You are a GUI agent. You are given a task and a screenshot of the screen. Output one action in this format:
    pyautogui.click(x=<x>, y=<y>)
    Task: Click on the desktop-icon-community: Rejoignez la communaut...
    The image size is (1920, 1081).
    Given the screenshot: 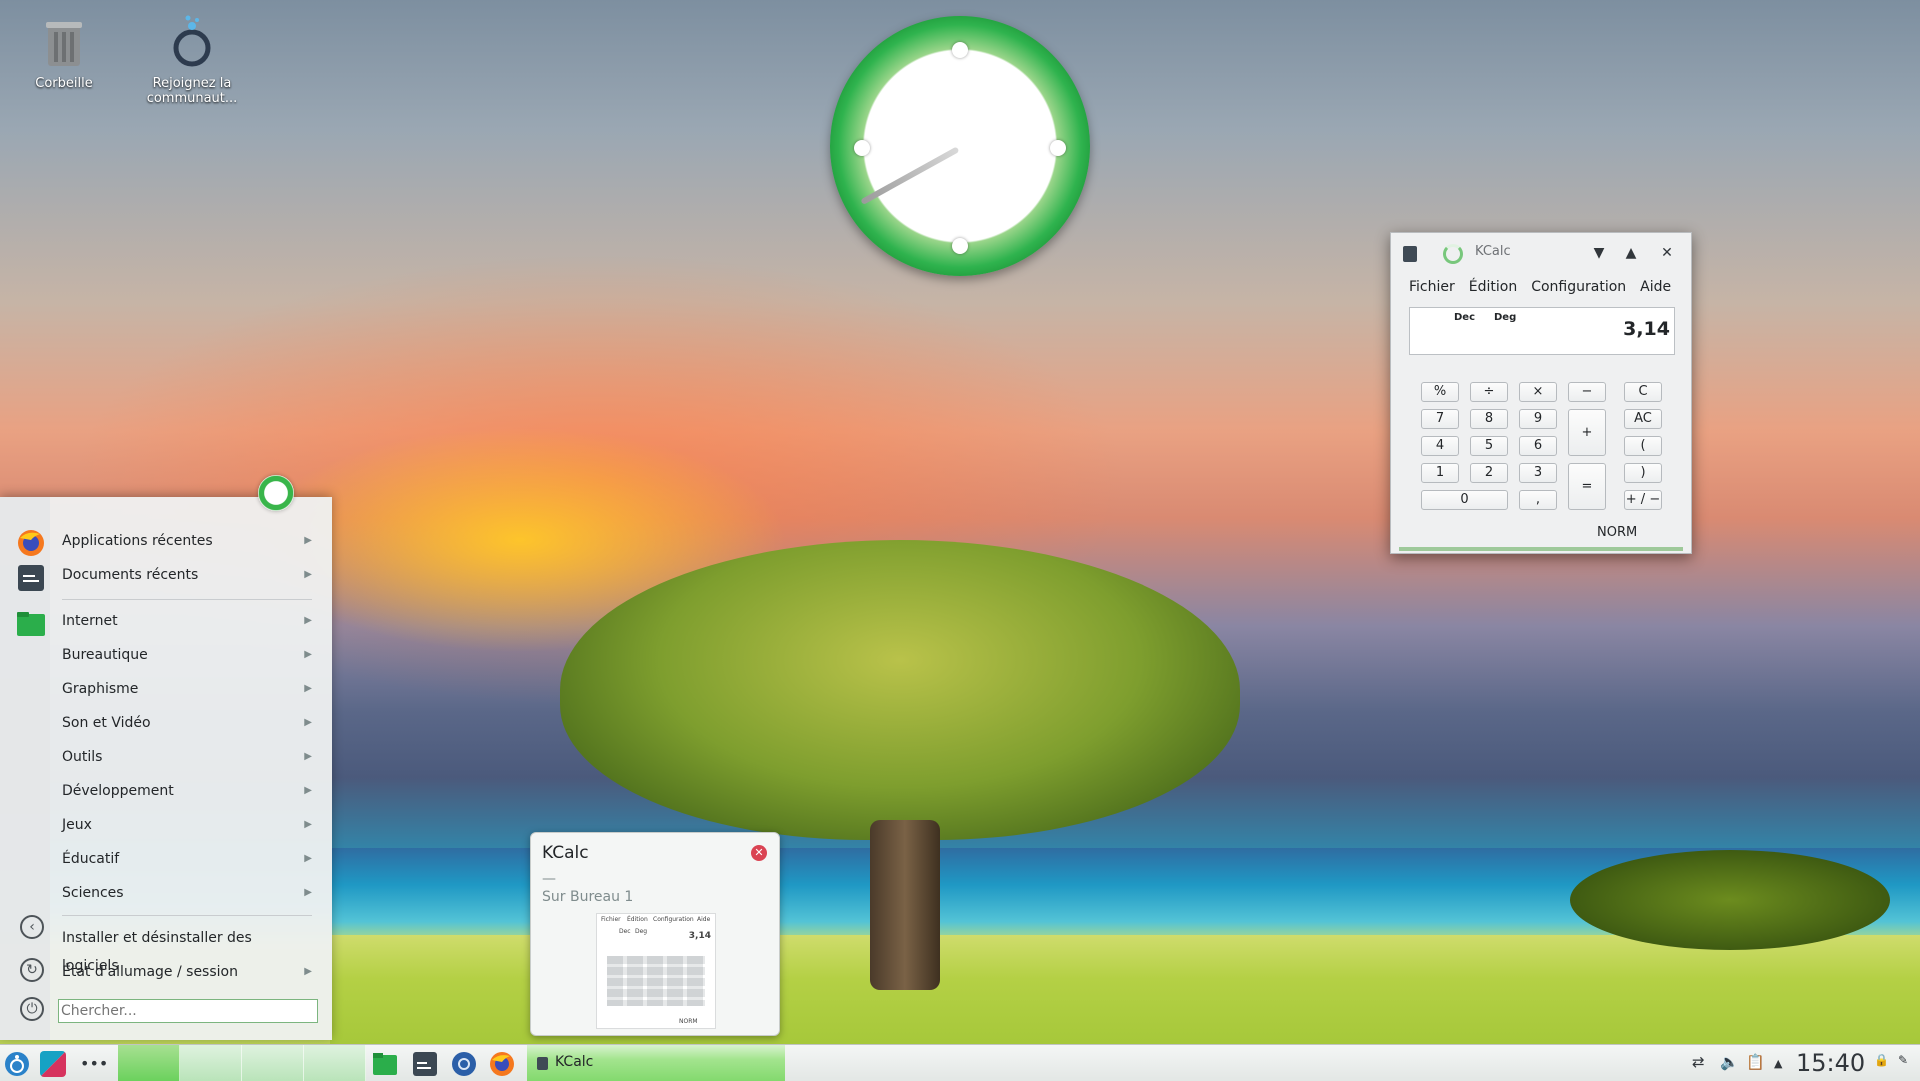 What is the action you would take?
    pyautogui.click(x=192, y=59)
    